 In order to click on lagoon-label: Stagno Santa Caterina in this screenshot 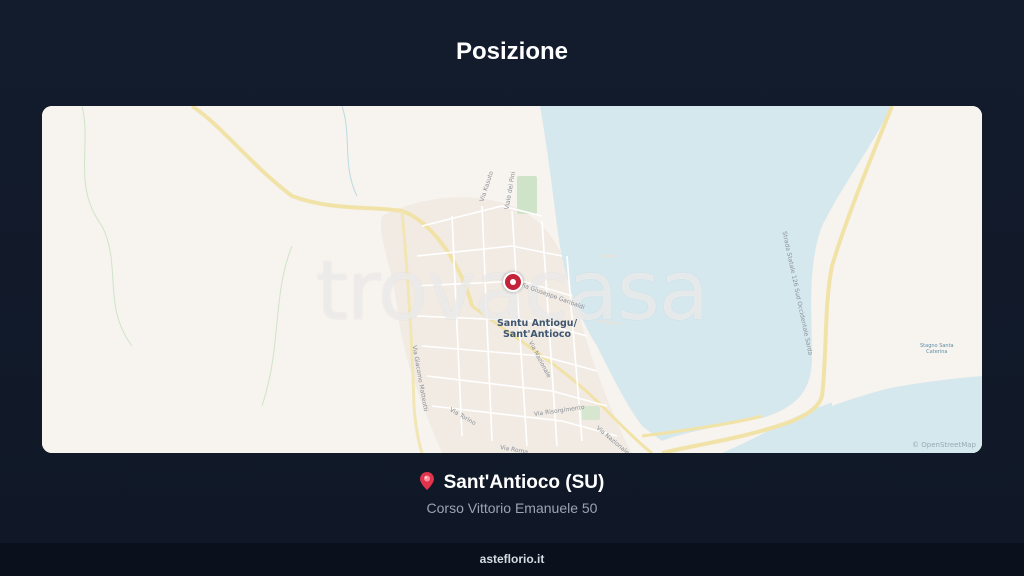, I will do `click(937, 349)`.